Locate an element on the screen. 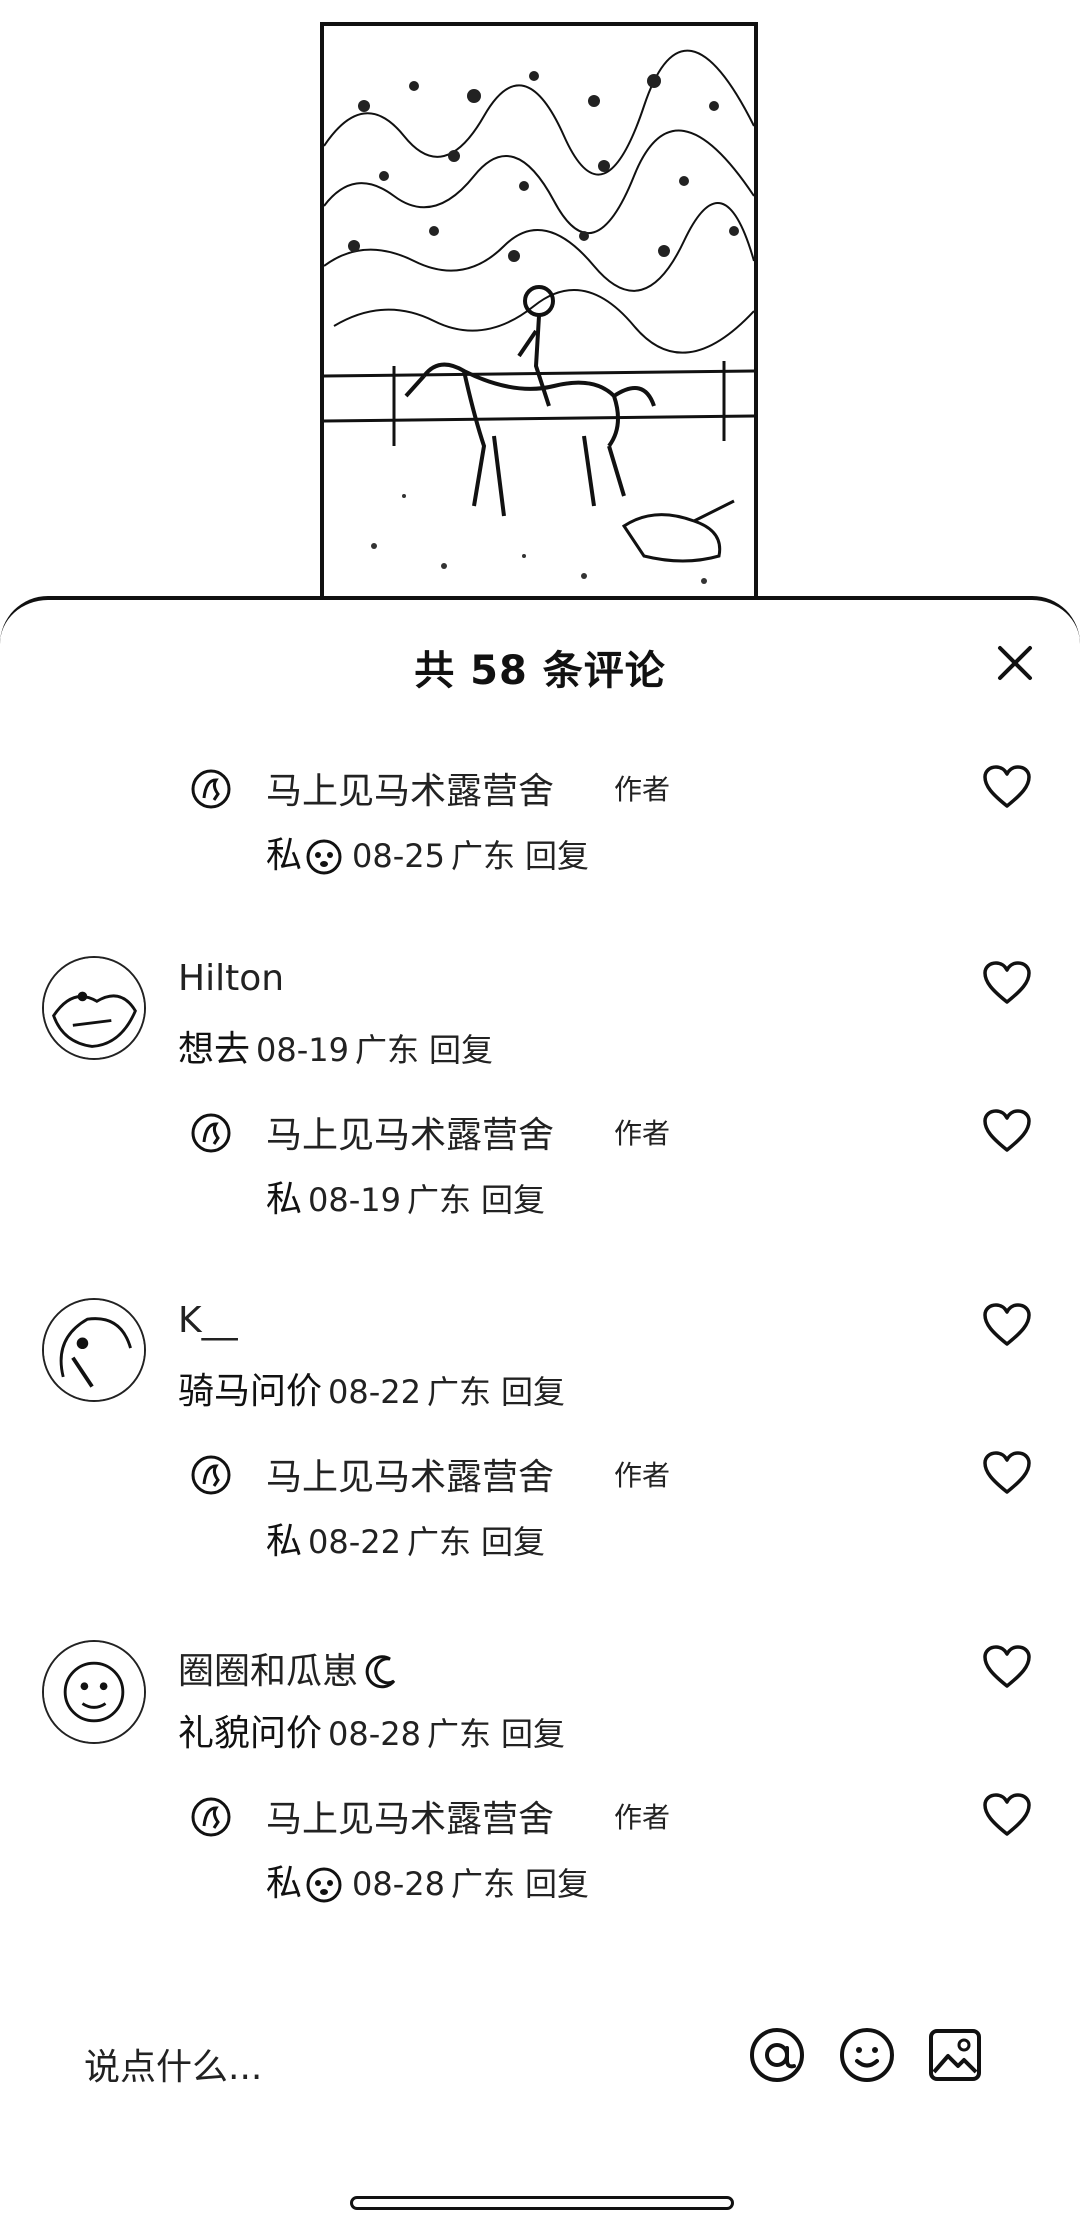 This screenshot has width=1080, height=2235. close-button is located at coordinates (1015, 663).